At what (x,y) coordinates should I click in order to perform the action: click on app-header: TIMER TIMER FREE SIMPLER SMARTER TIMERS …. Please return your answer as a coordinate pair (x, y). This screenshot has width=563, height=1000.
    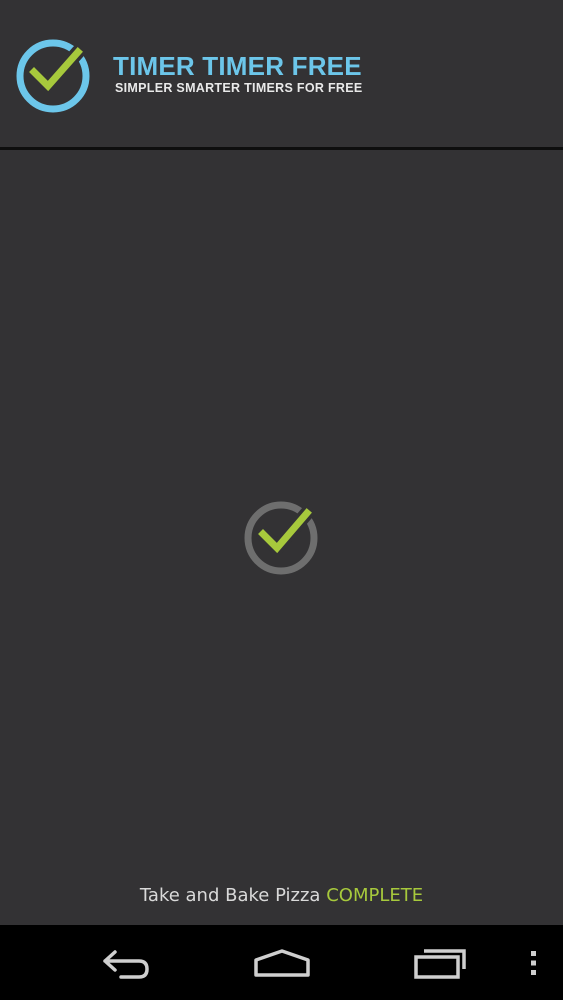
    Looking at the image, I should click on (281, 73).